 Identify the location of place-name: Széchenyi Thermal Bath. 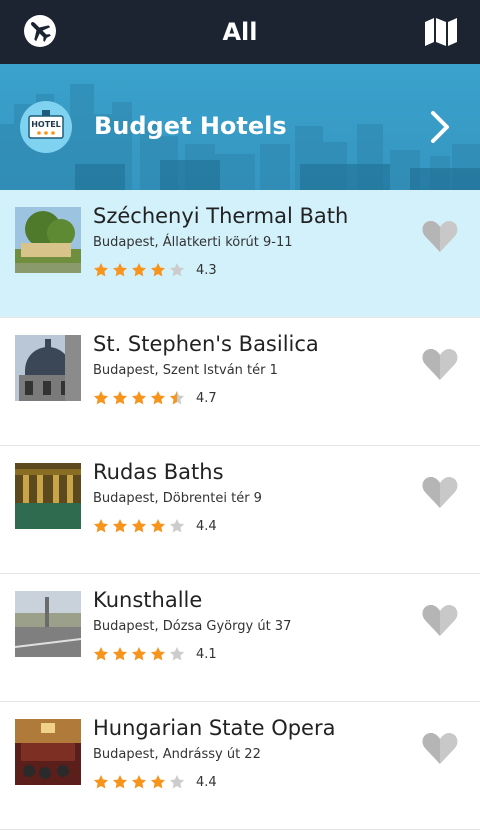
(220, 216).